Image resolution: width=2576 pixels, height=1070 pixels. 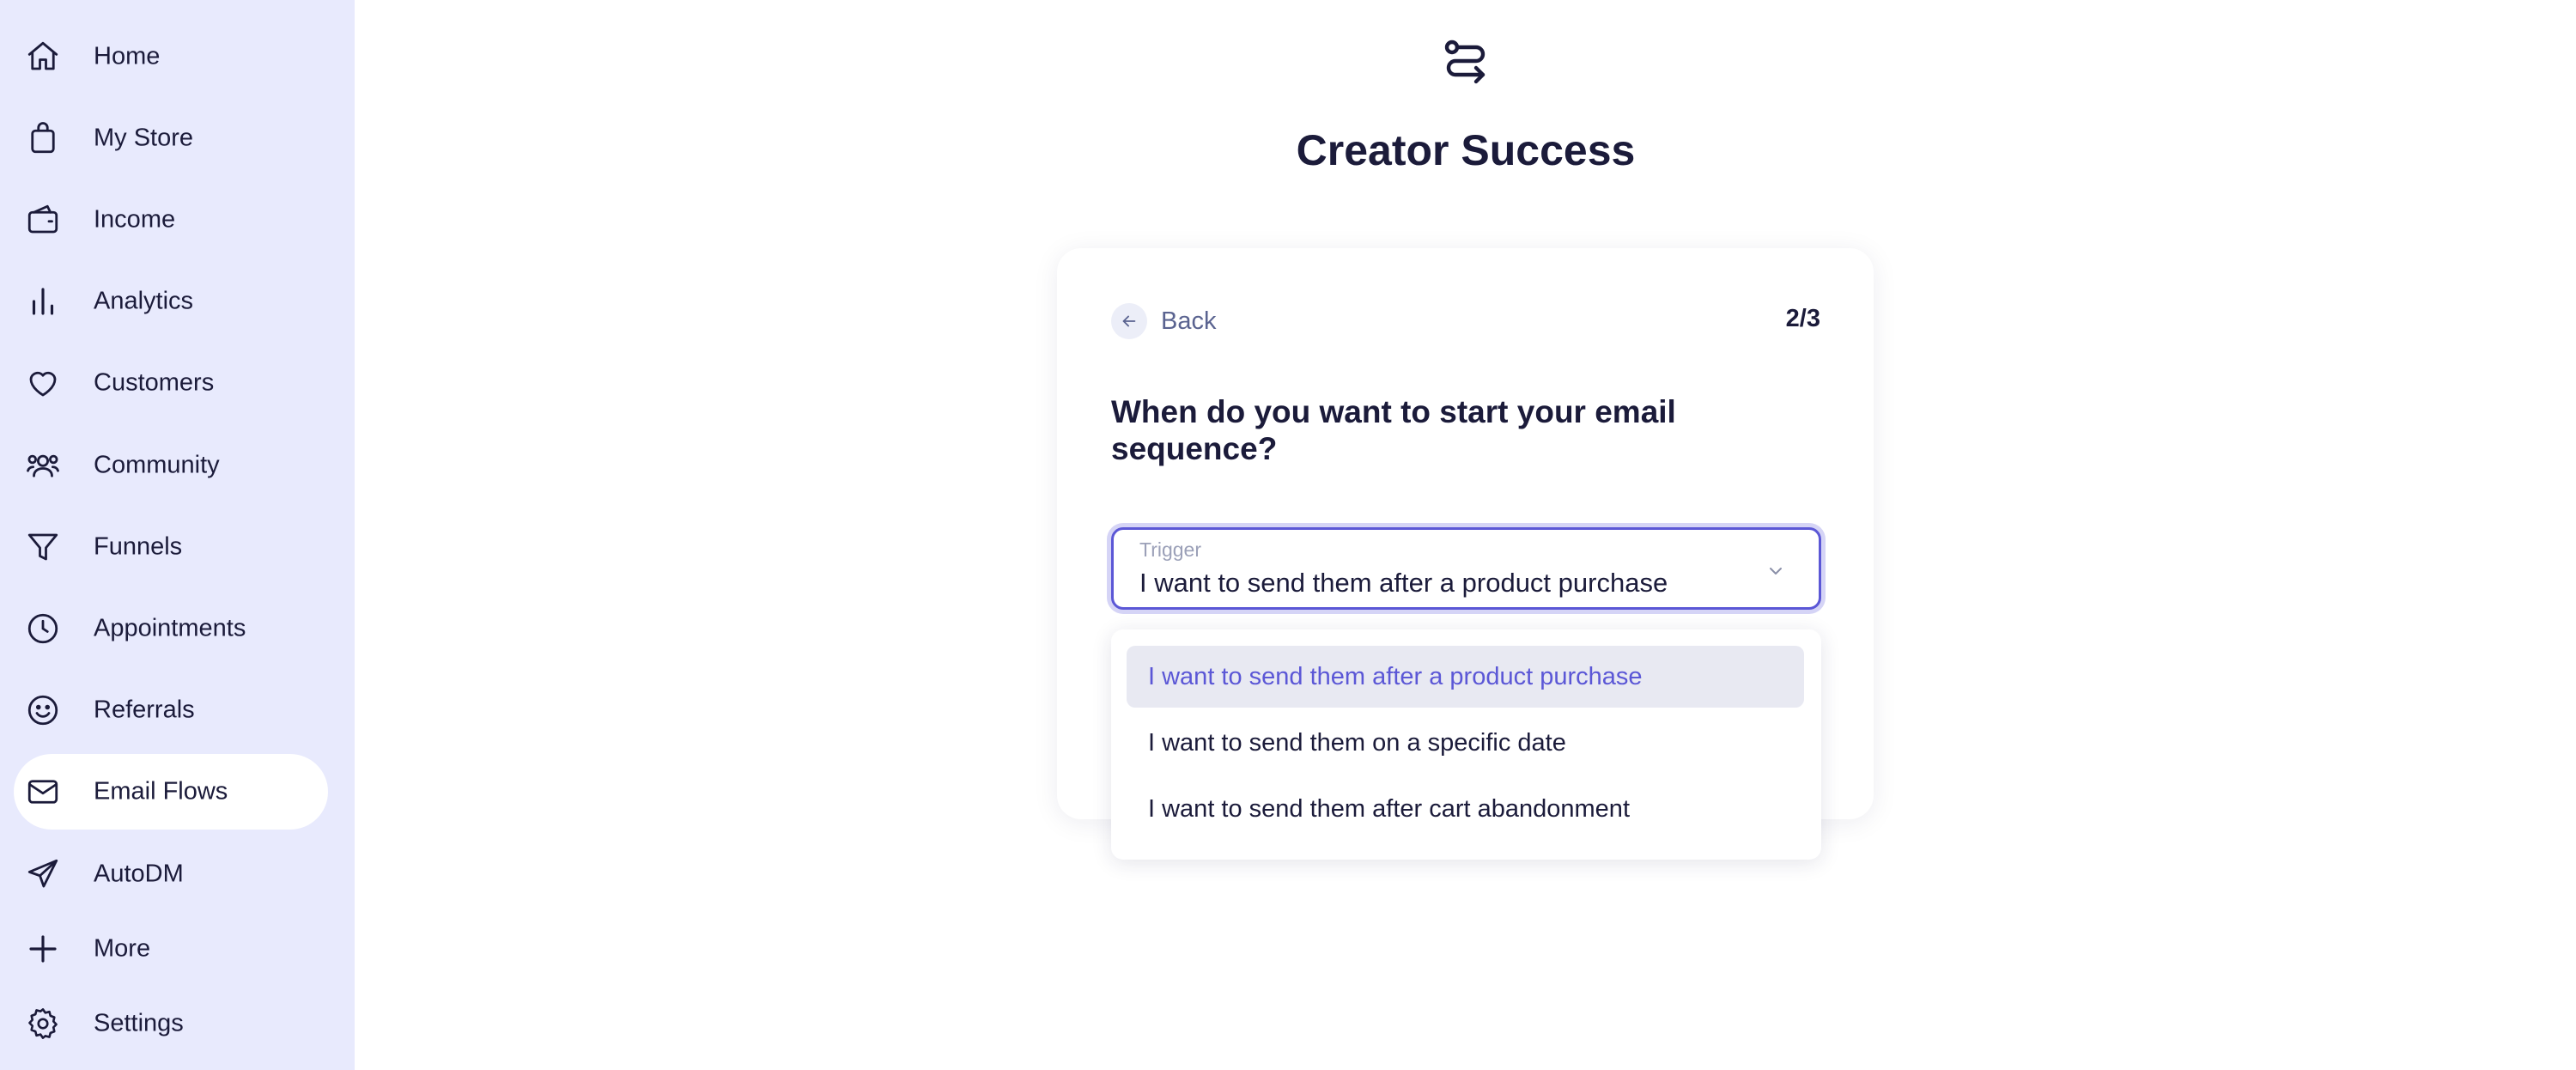 What do you see at coordinates (43, 874) in the screenshot?
I see `send-icon` at bounding box center [43, 874].